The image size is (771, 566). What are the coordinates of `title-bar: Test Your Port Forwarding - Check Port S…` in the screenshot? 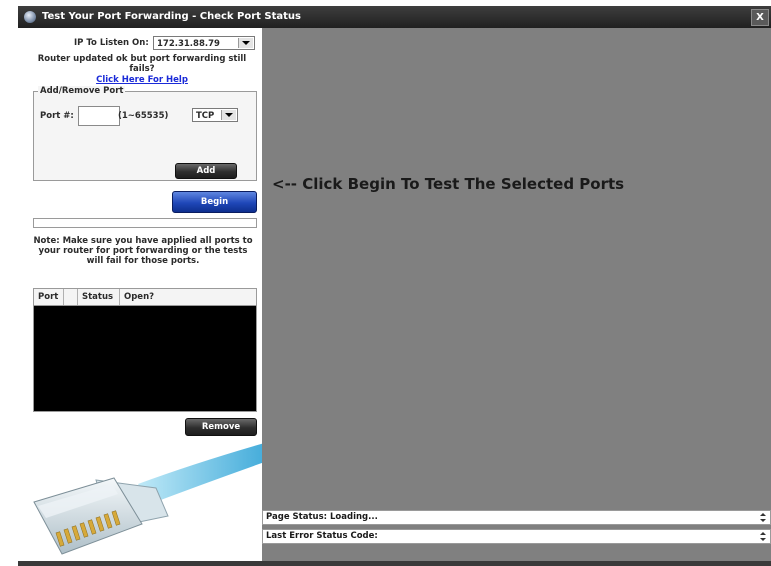 It's located at (394, 17).